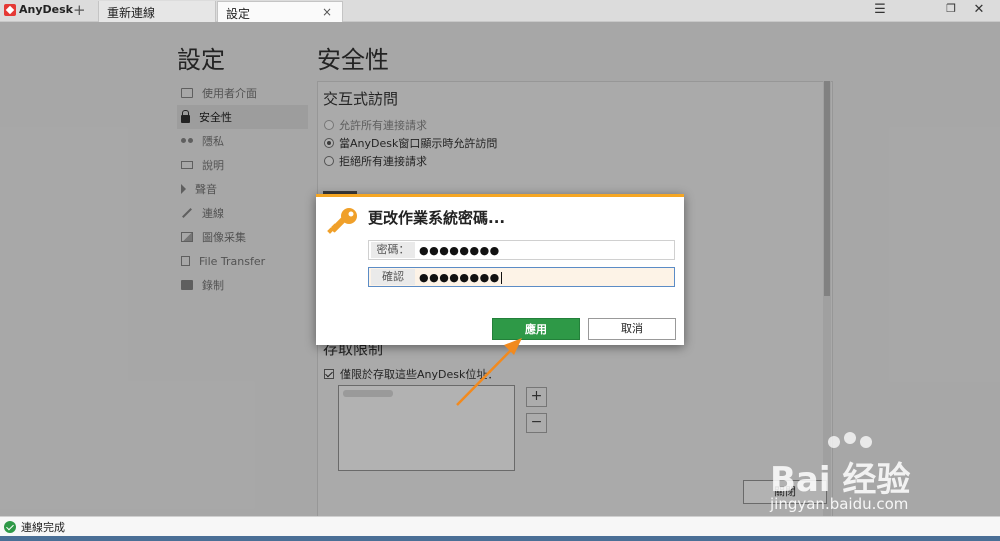 The height and width of the screenshot is (541, 1000). Describe the element at coordinates (238, 14) in the screenshot. I see `tab-label: 設定` at that location.